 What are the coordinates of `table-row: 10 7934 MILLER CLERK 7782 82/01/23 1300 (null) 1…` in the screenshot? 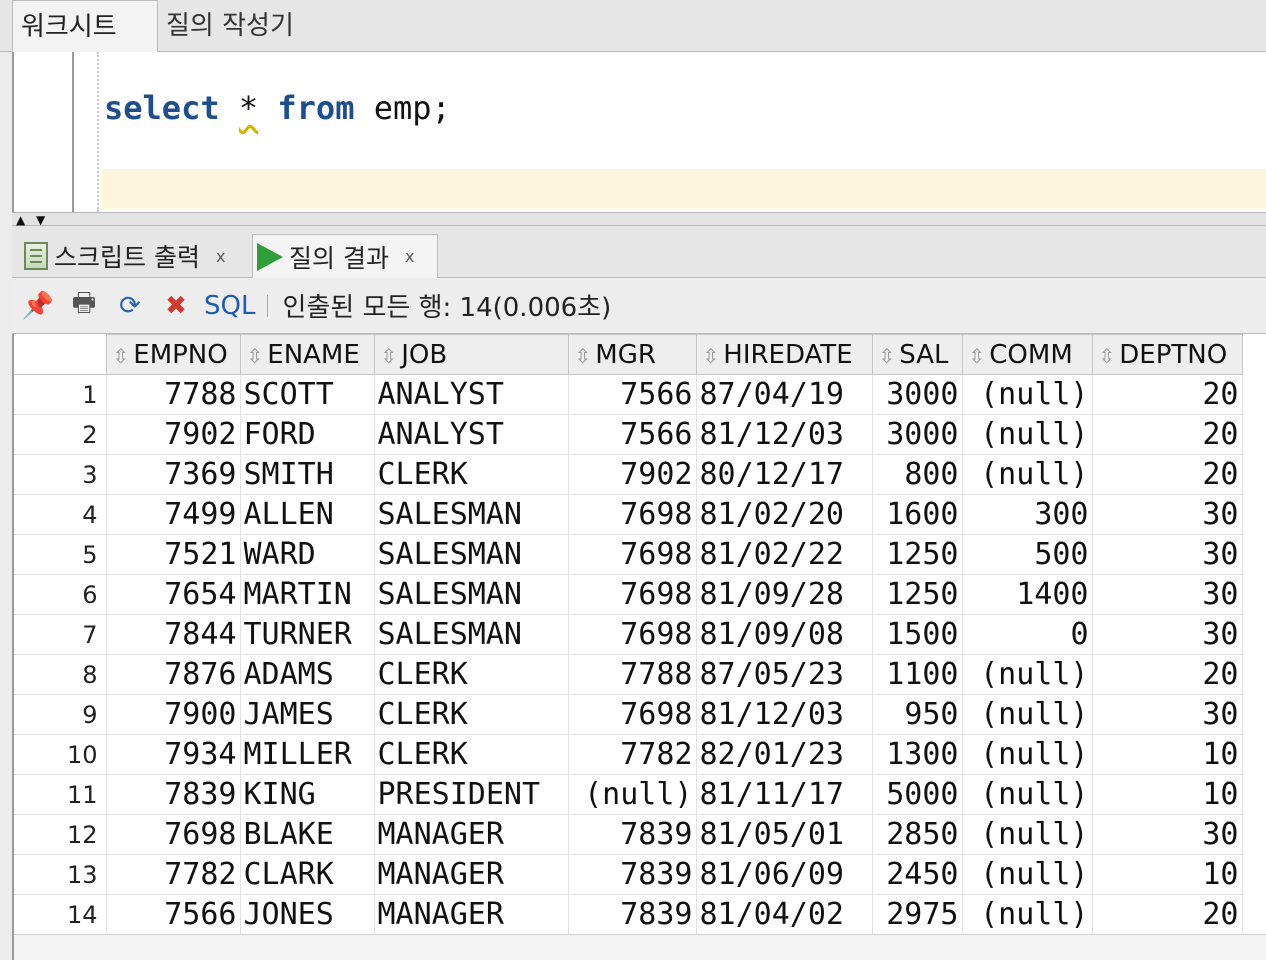 It's located at (628, 754).